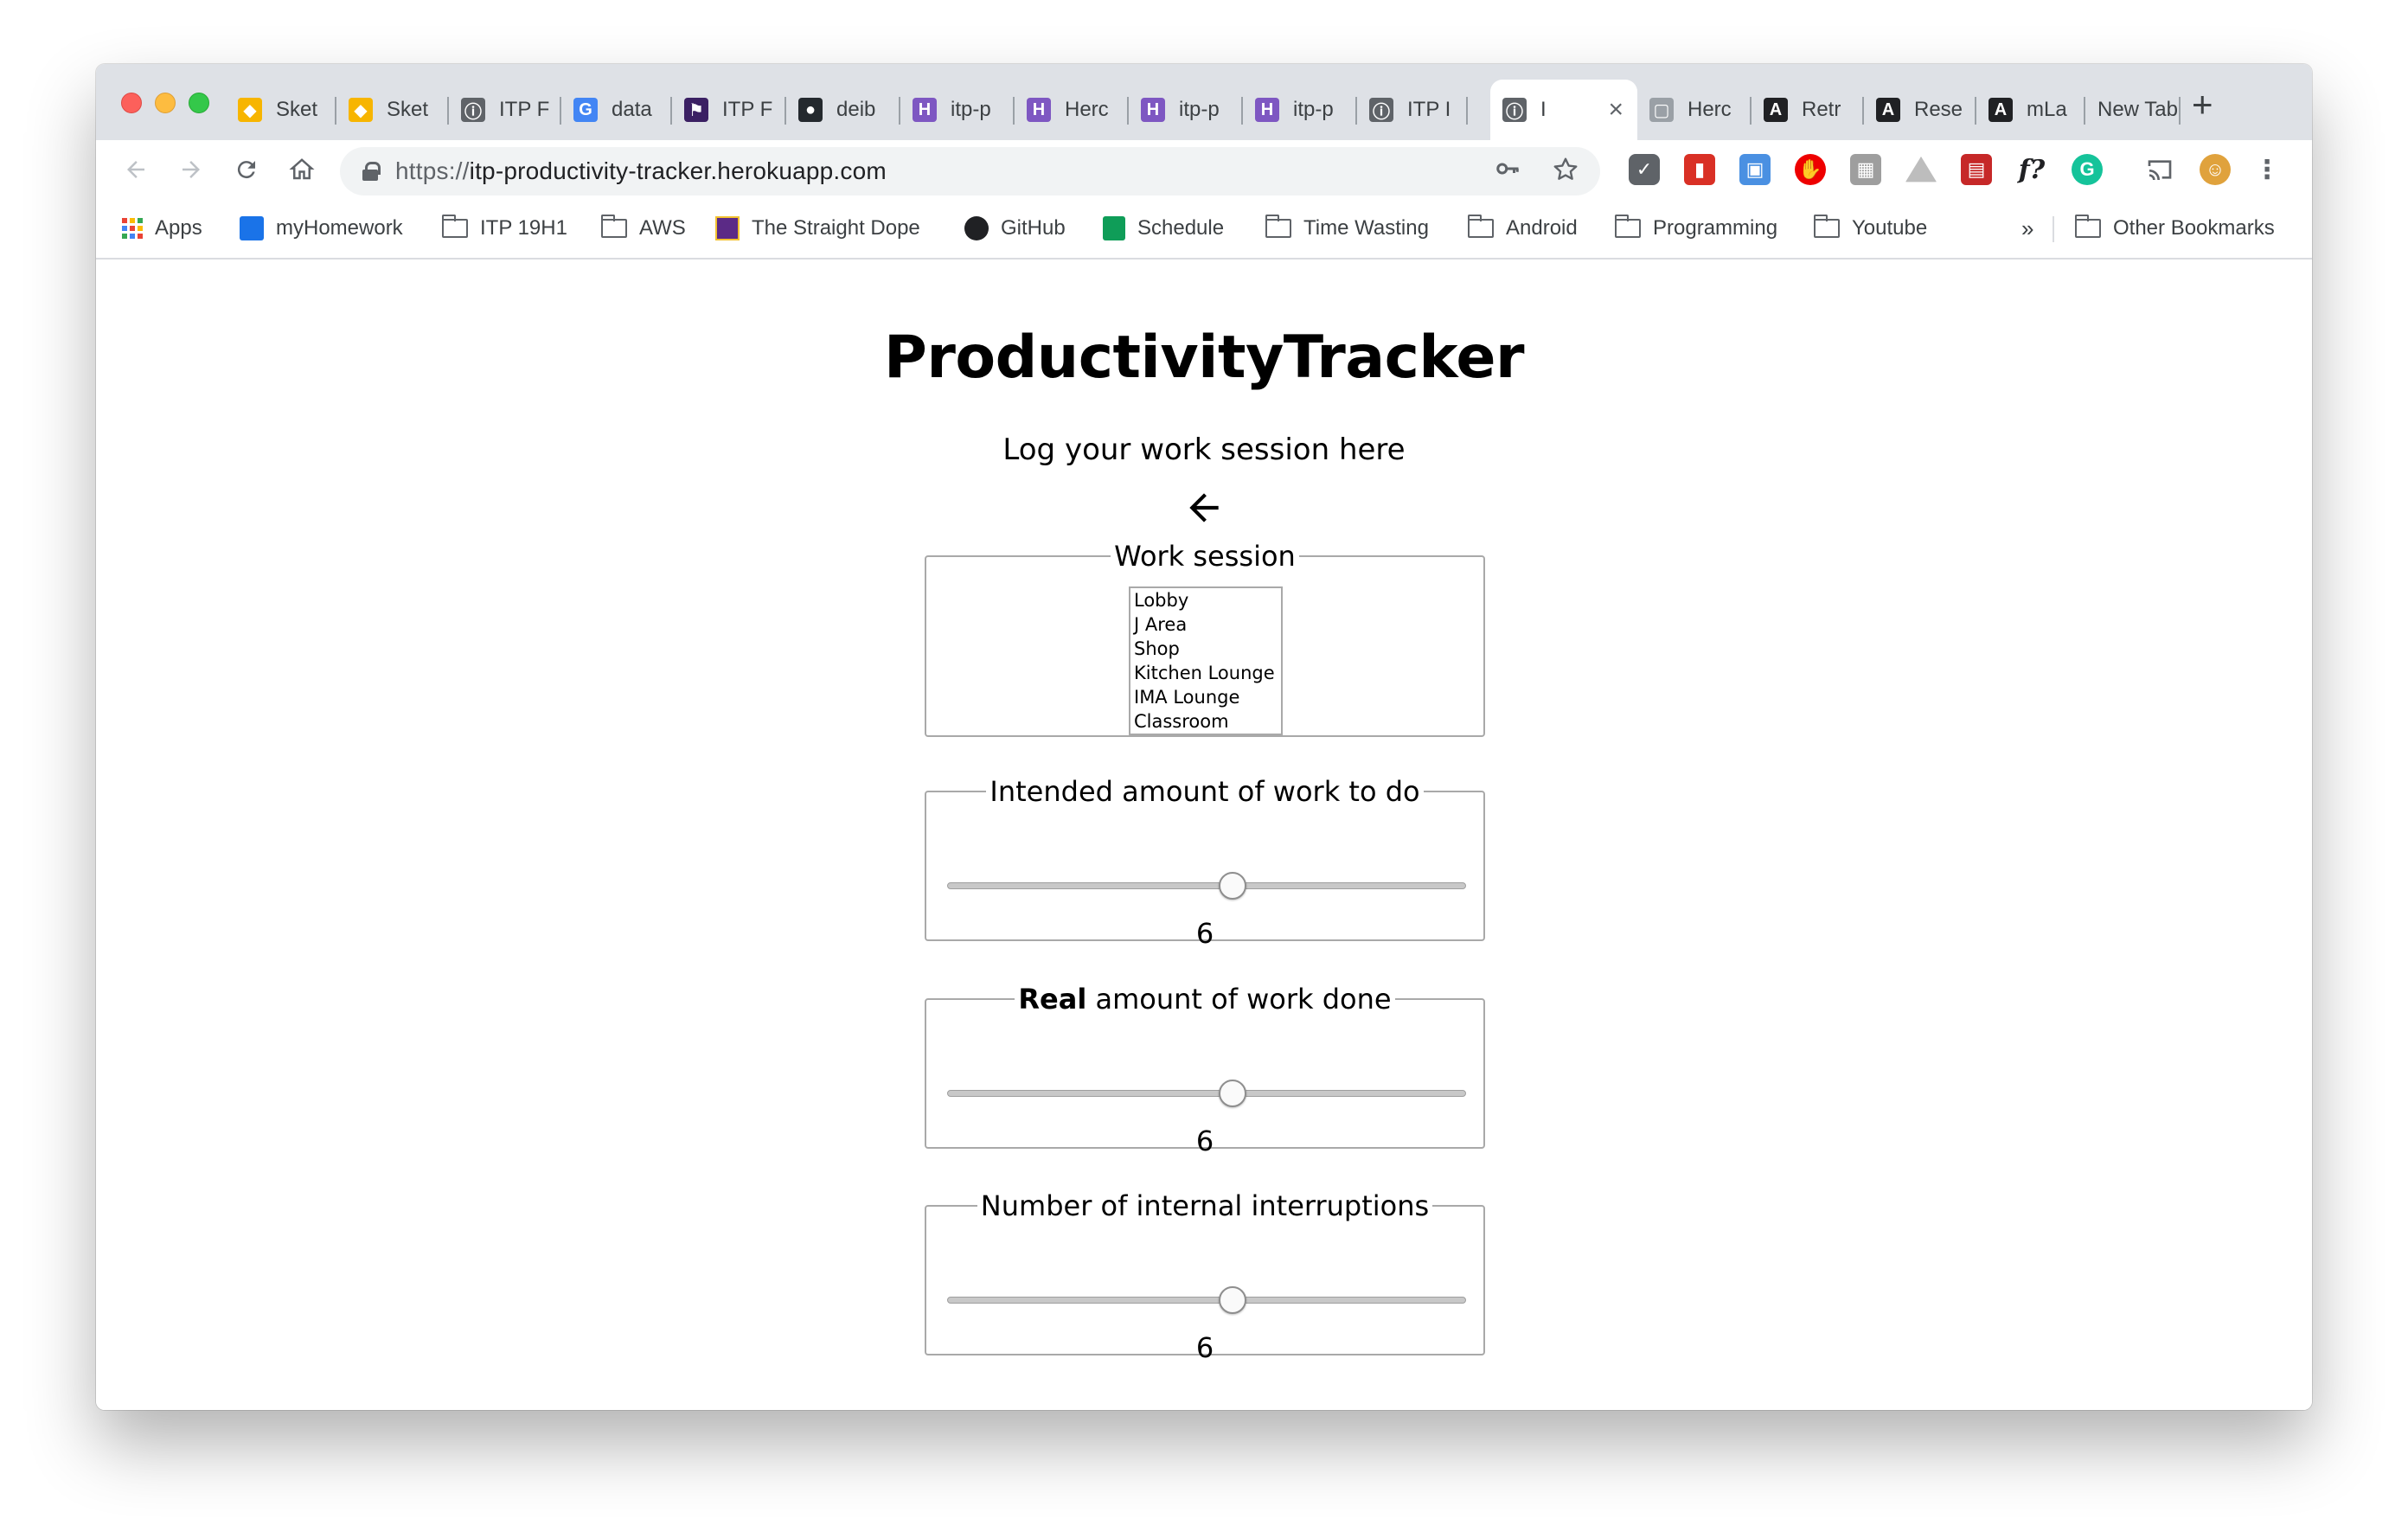 Image resolution: width=2408 pixels, height=1538 pixels. What do you see at coordinates (371, 171) in the screenshot?
I see `lock-icon` at bounding box center [371, 171].